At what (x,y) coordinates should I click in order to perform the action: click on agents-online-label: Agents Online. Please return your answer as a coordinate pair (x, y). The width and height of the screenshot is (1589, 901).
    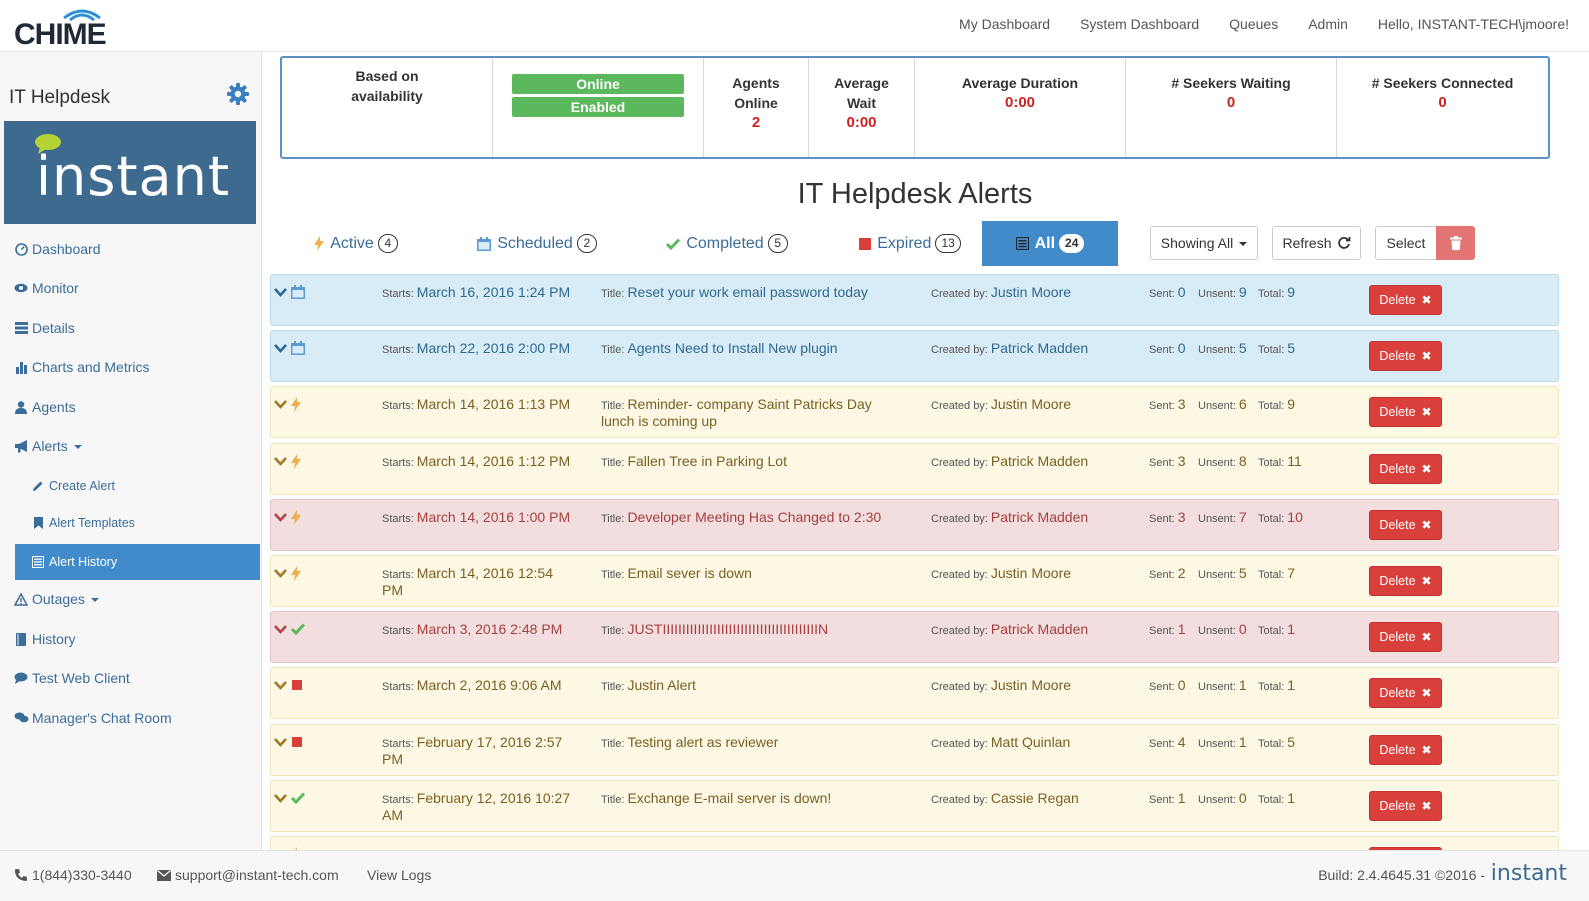
    Looking at the image, I should click on (756, 93).